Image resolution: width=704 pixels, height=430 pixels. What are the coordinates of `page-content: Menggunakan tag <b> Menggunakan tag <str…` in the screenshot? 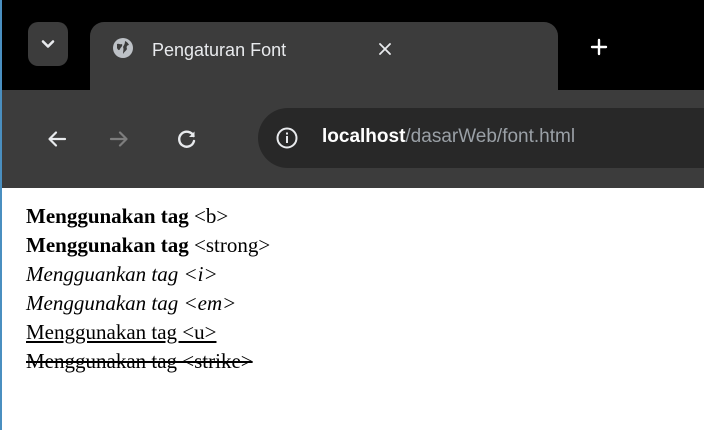 It's located at (148, 289).